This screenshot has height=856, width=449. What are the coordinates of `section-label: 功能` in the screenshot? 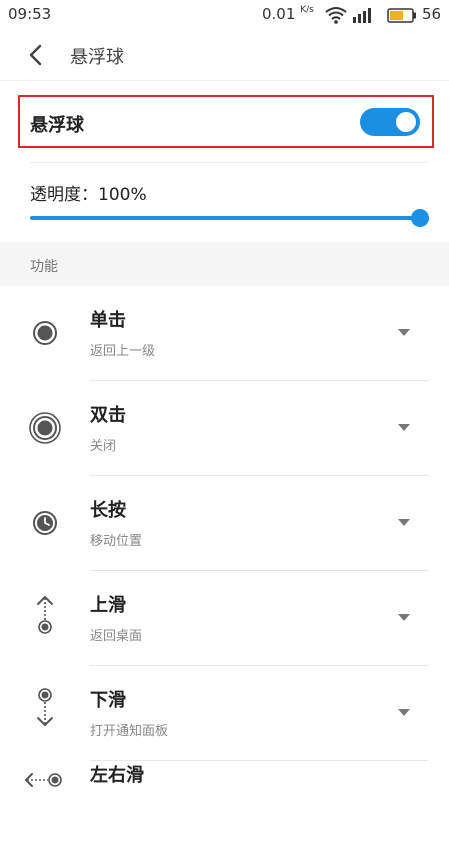 It's located at (44, 267).